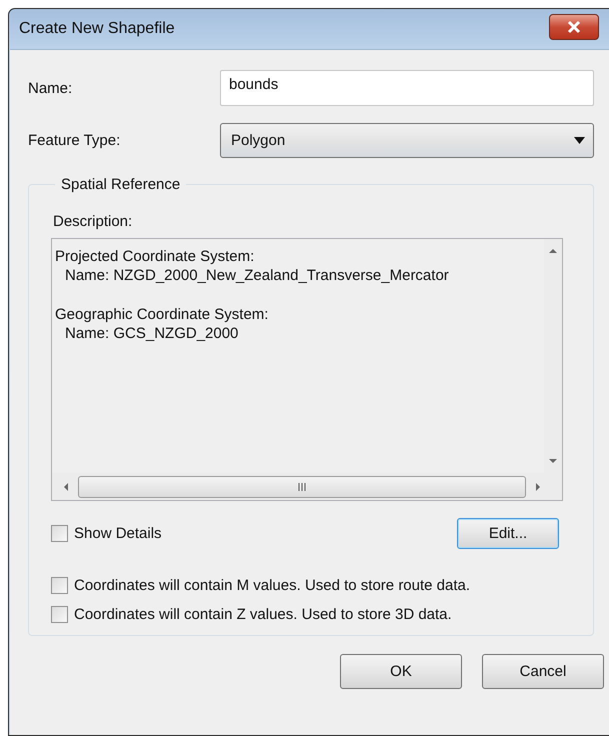 The image size is (609, 736). Describe the element at coordinates (401, 671) in the screenshot. I see `dialog-button: OK` at that location.